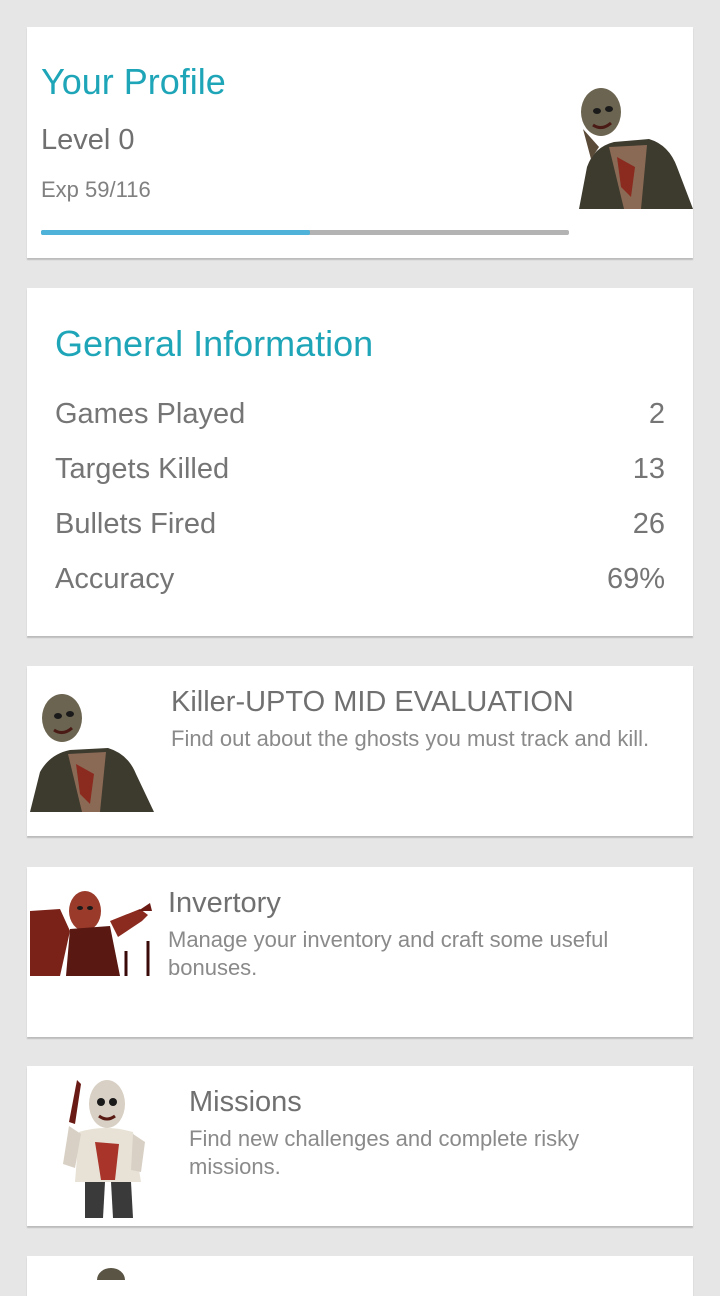 Image resolution: width=720 pixels, height=1296 pixels. What do you see at coordinates (214, 343) in the screenshot?
I see `general-info-title: General Information` at bounding box center [214, 343].